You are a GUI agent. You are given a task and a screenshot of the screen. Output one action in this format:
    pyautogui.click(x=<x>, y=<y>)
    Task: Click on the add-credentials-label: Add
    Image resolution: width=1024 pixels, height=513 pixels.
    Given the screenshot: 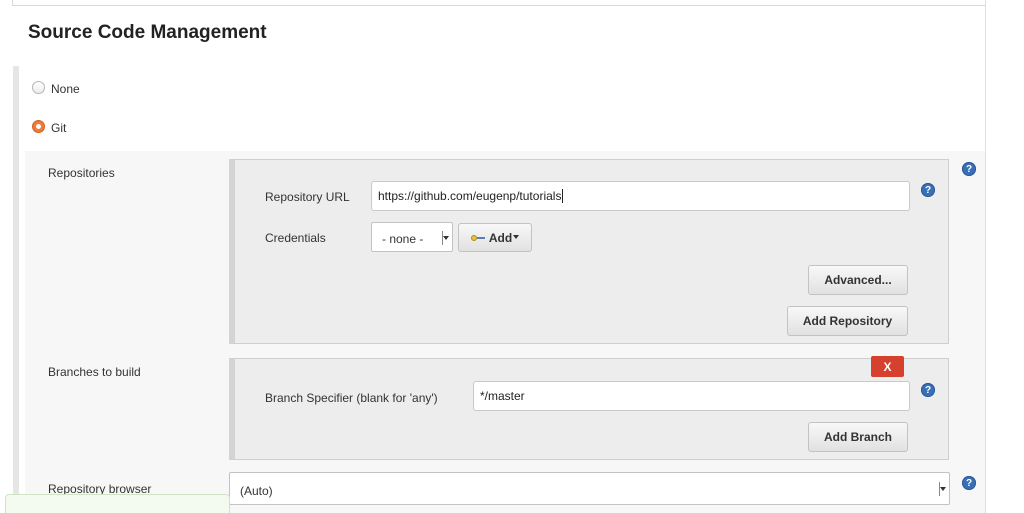 What is the action you would take?
    pyautogui.click(x=500, y=237)
    